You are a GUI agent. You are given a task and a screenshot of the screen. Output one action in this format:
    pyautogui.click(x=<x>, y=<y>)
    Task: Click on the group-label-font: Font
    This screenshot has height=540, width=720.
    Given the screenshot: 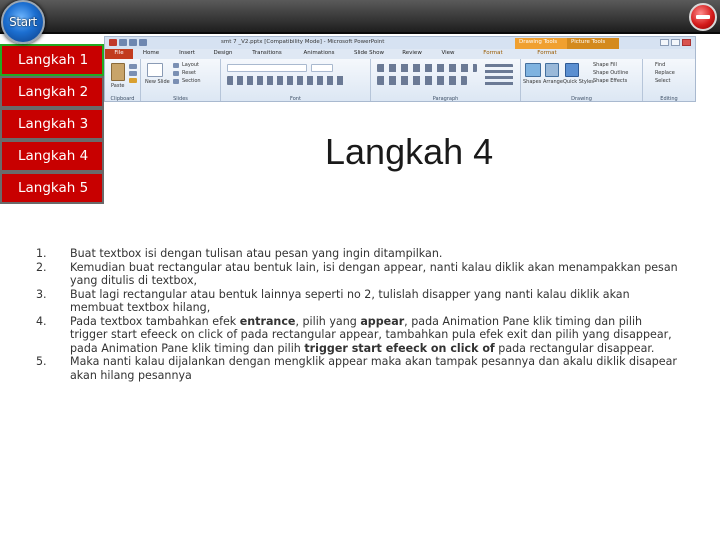 What is the action you would take?
    pyautogui.click(x=295, y=99)
    